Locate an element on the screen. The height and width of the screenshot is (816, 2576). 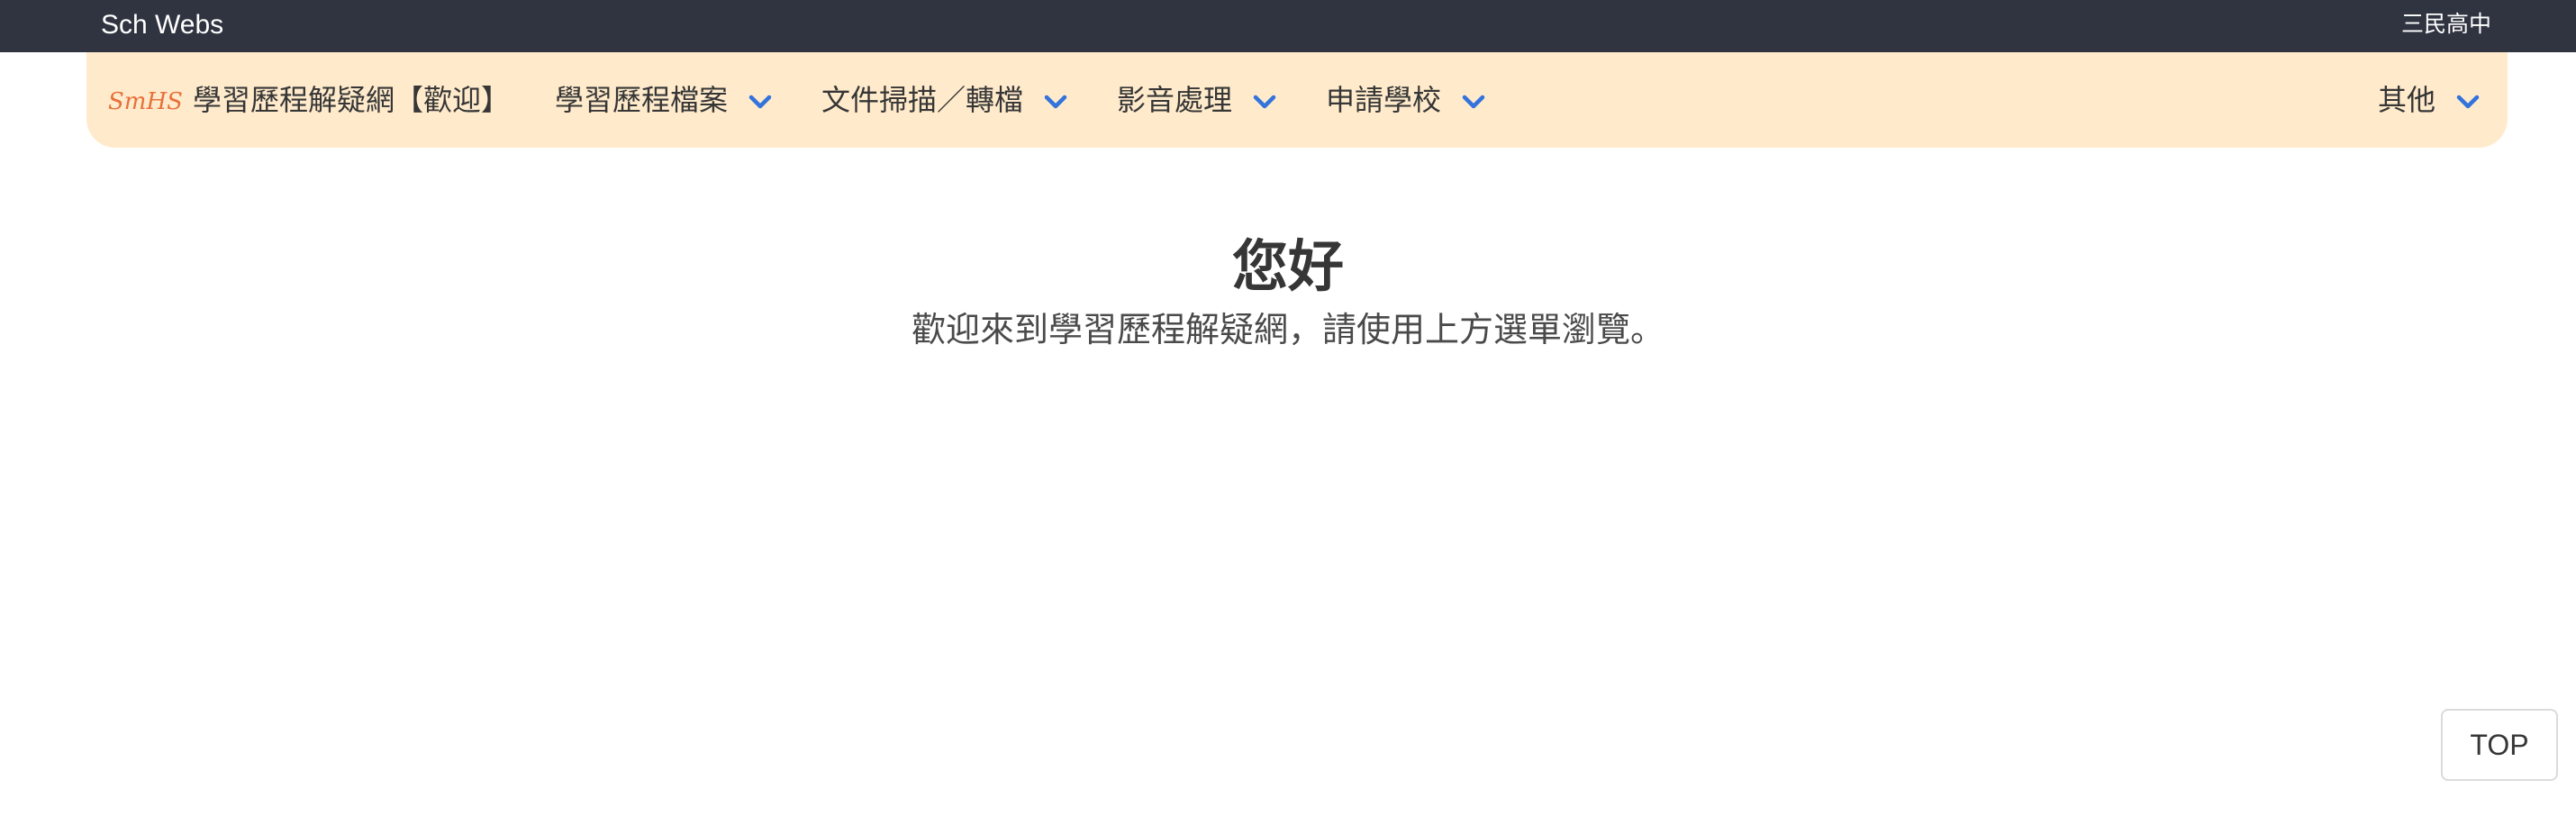
back-to-top-button: TOP is located at coordinates (2499, 745).